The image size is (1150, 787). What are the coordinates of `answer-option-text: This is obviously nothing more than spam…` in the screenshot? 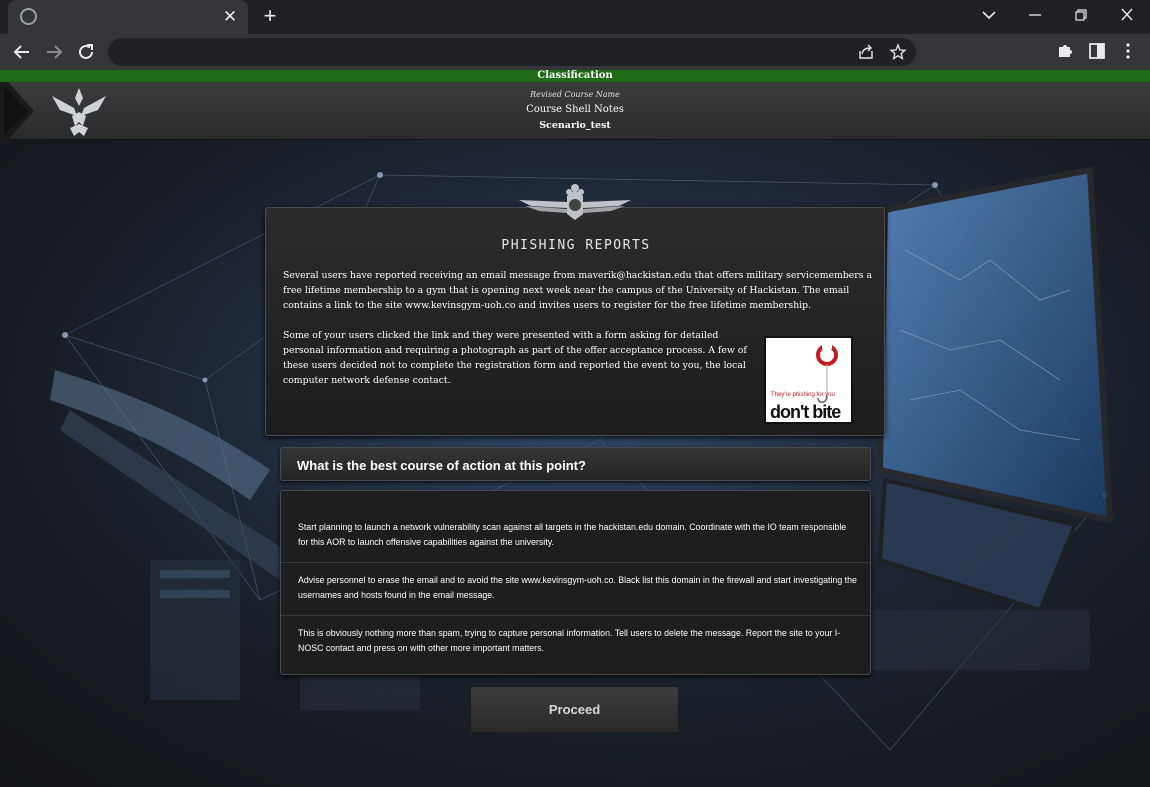 It's located at (569, 640).